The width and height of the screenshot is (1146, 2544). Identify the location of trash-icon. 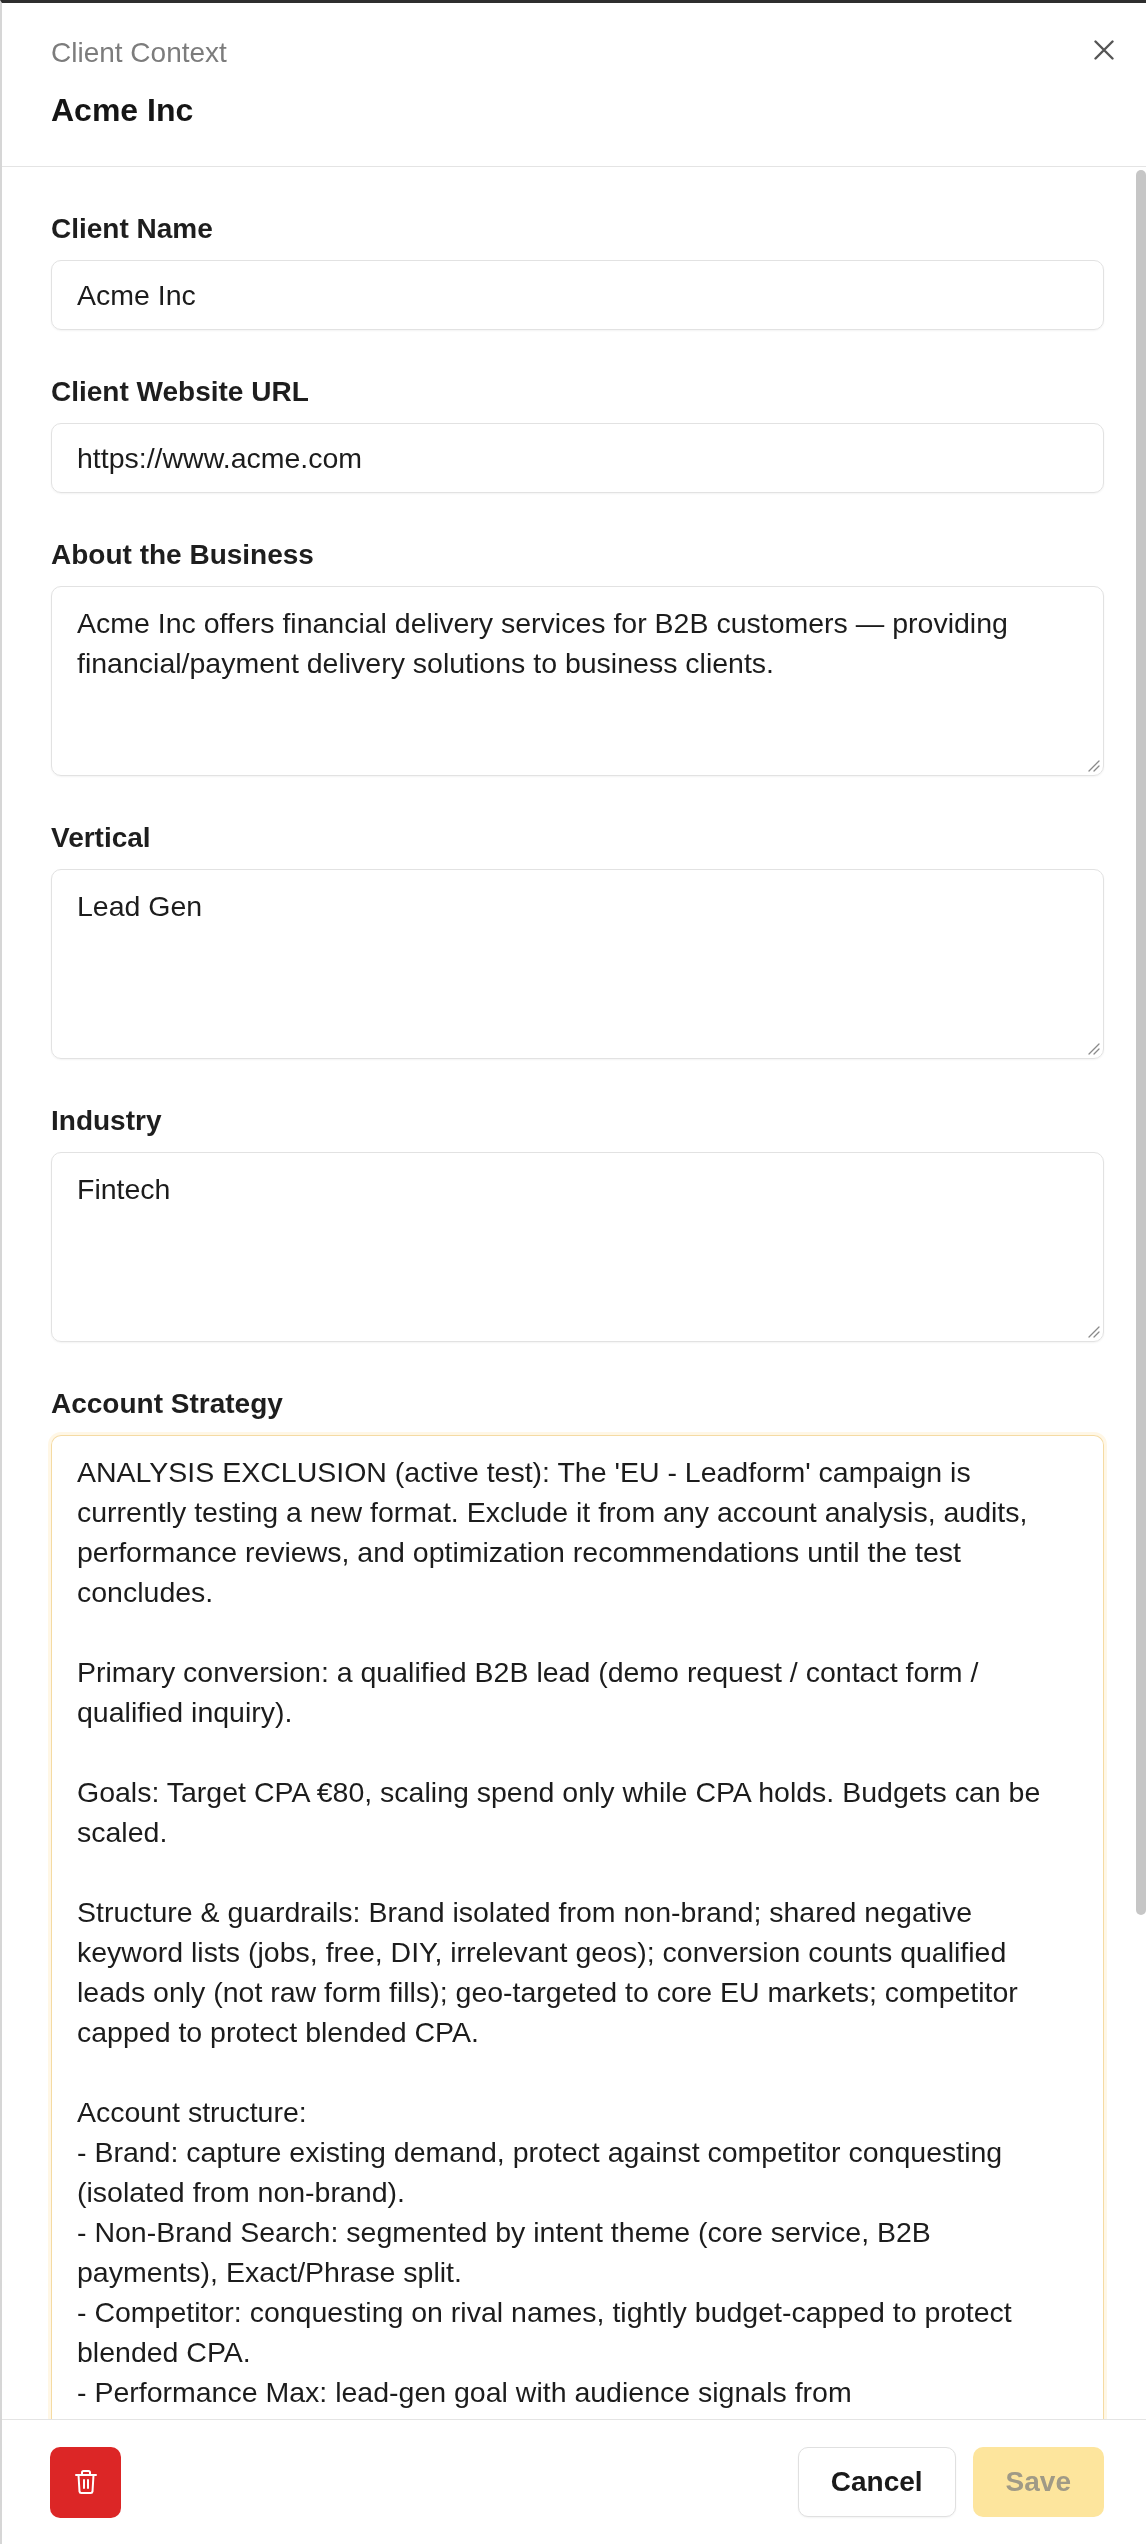
(85, 2482).